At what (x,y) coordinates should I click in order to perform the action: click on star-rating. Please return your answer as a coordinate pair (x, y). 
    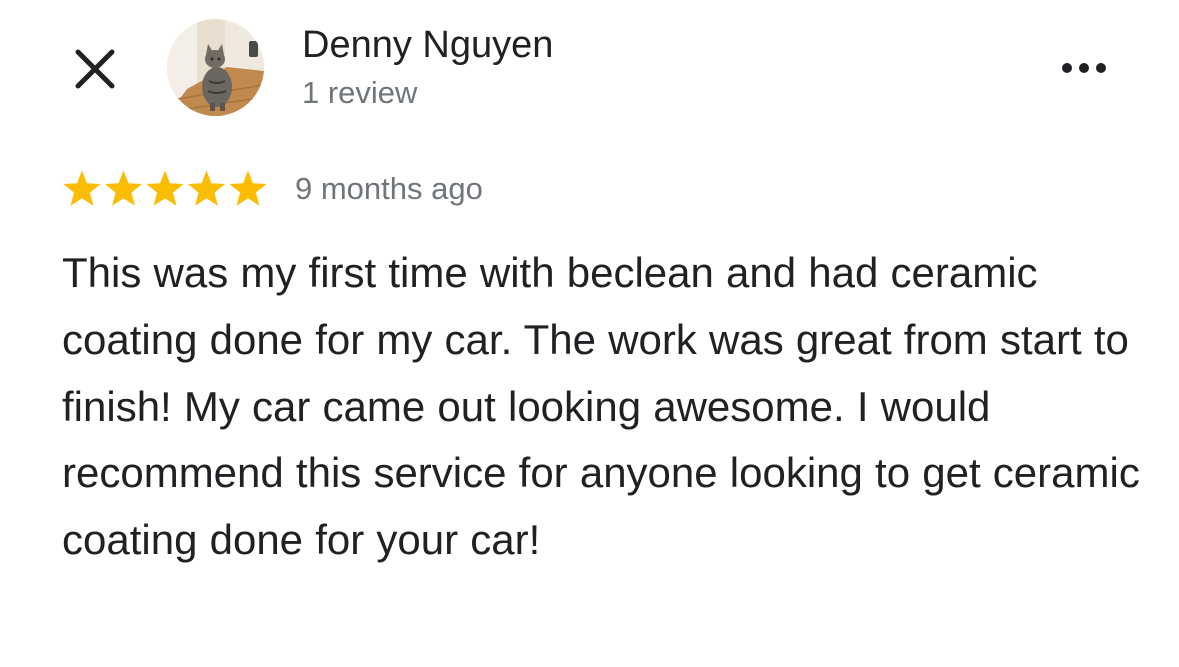
    Looking at the image, I should click on (166, 190).